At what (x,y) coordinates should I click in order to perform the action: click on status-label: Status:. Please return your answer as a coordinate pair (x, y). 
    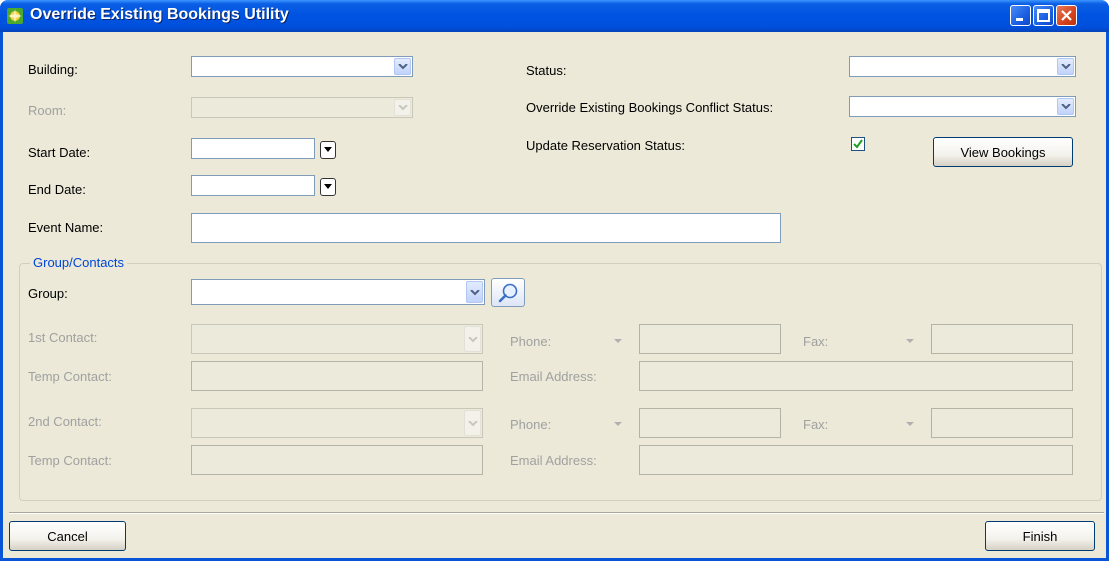
    Looking at the image, I should click on (546, 70).